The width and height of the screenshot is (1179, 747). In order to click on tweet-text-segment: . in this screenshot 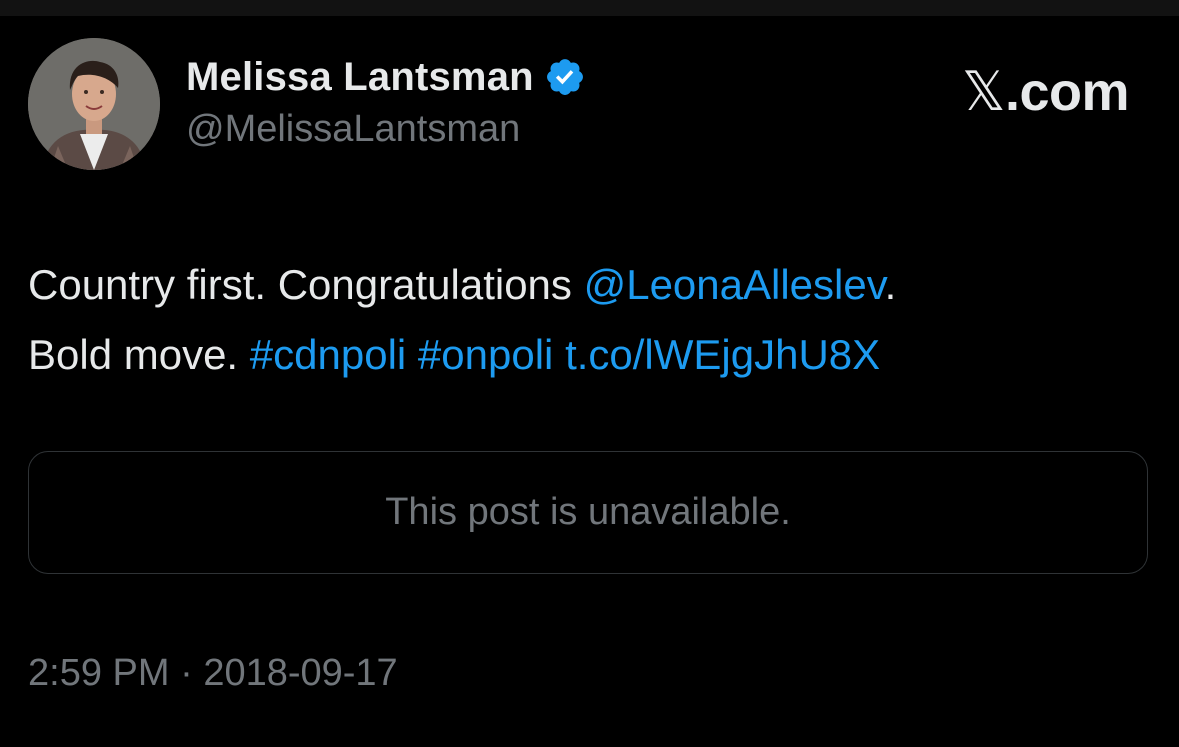, I will do `click(890, 284)`.